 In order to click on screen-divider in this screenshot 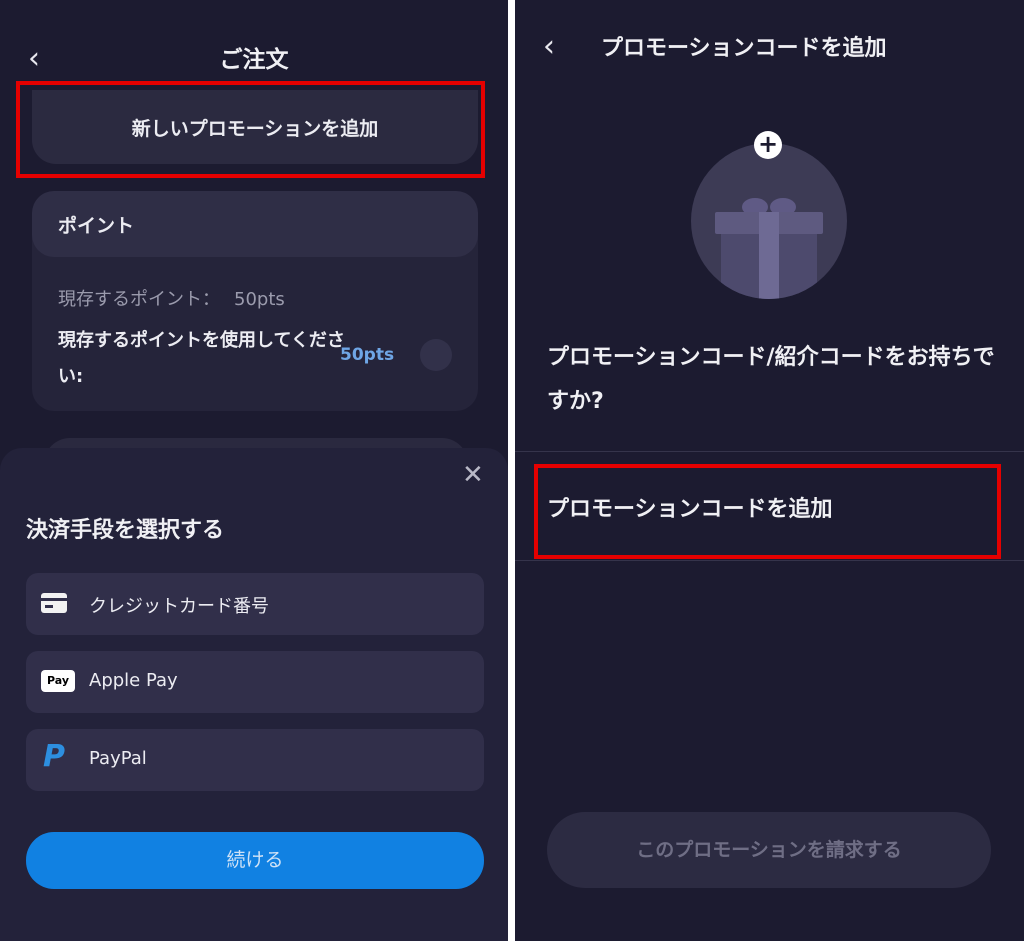, I will do `click(511, 470)`.